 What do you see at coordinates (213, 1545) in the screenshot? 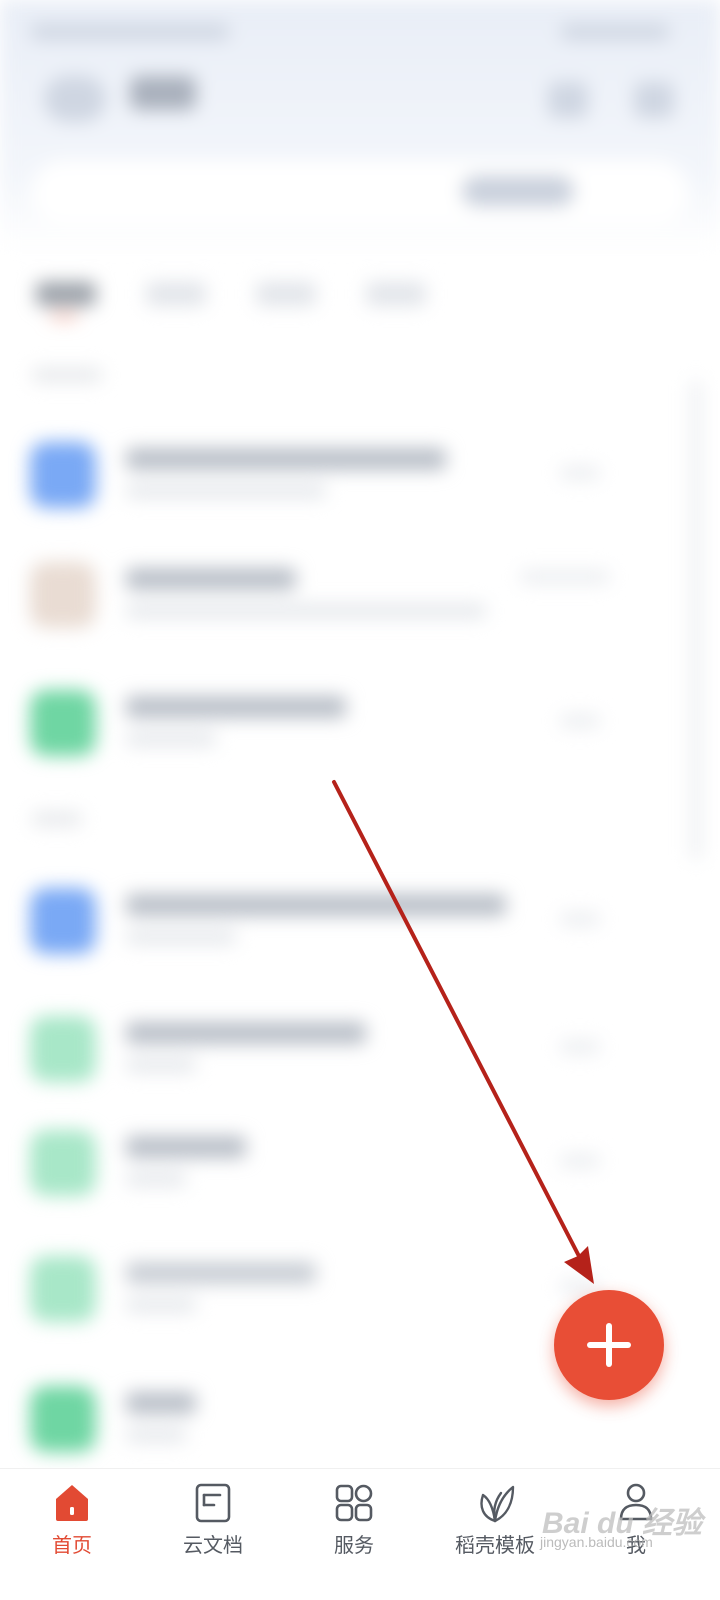
I see `nav-label-cloud-docs: 云文档` at bounding box center [213, 1545].